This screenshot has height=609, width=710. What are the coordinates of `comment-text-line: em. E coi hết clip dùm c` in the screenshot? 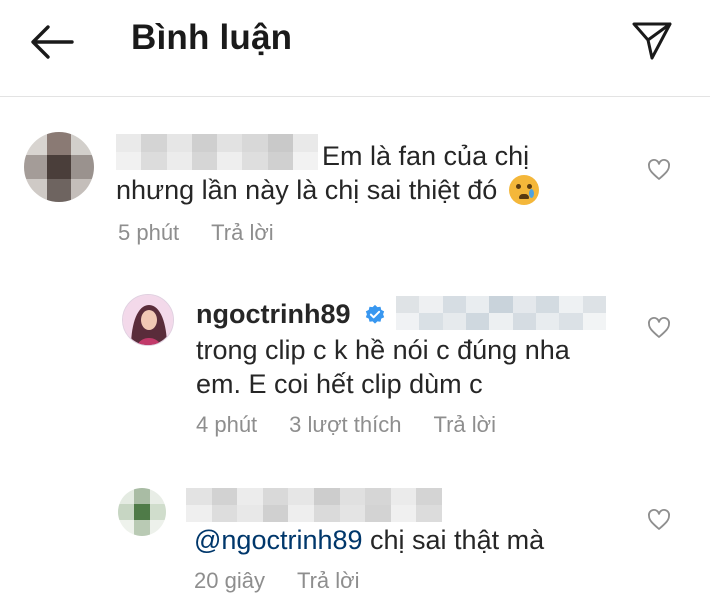 It's located at (339, 384).